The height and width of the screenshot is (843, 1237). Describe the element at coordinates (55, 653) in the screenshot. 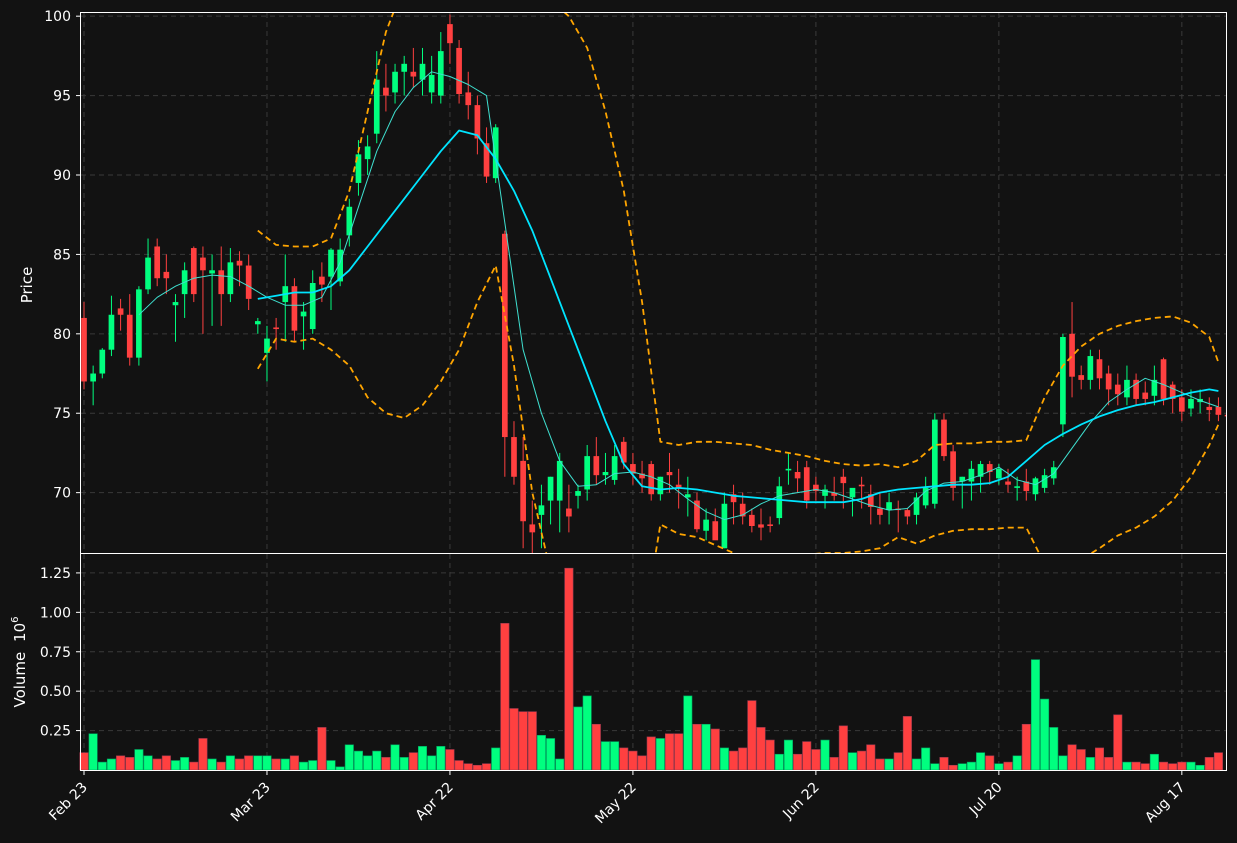

I see `volume-tick-label: 0.75` at that location.